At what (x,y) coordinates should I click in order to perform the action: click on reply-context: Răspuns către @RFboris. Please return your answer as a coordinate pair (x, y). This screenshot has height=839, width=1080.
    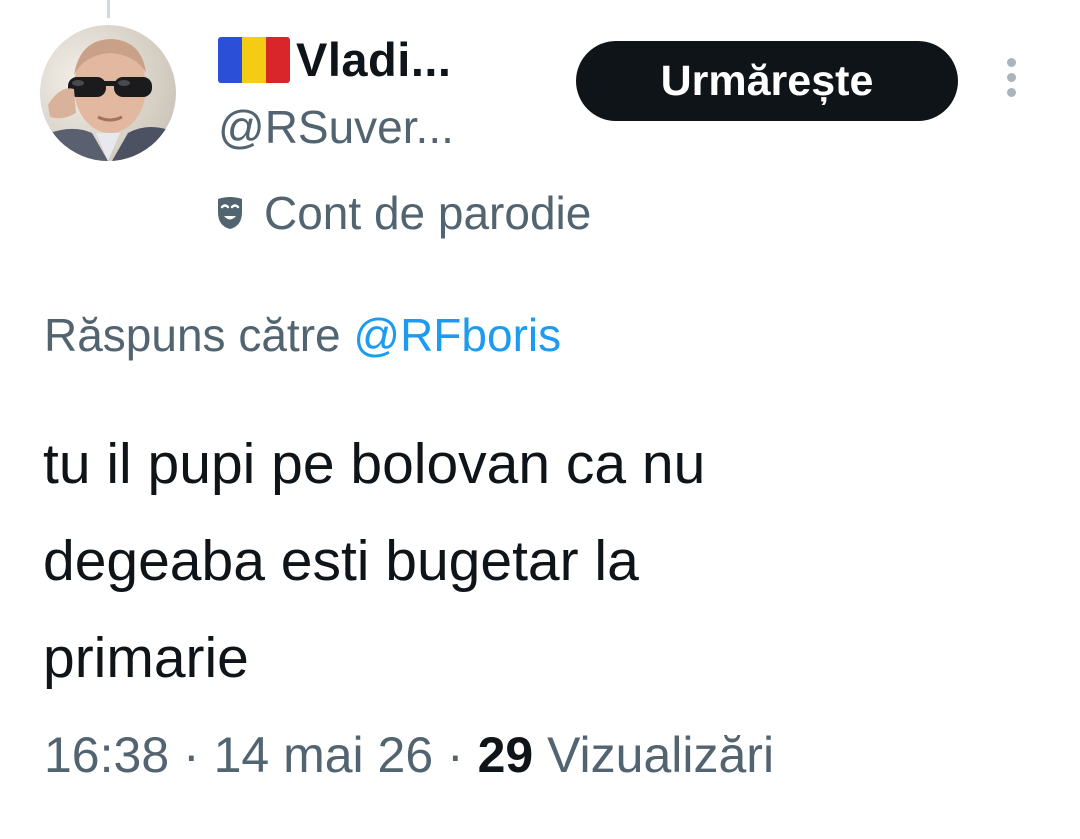
    Looking at the image, I should click on (302, 335).